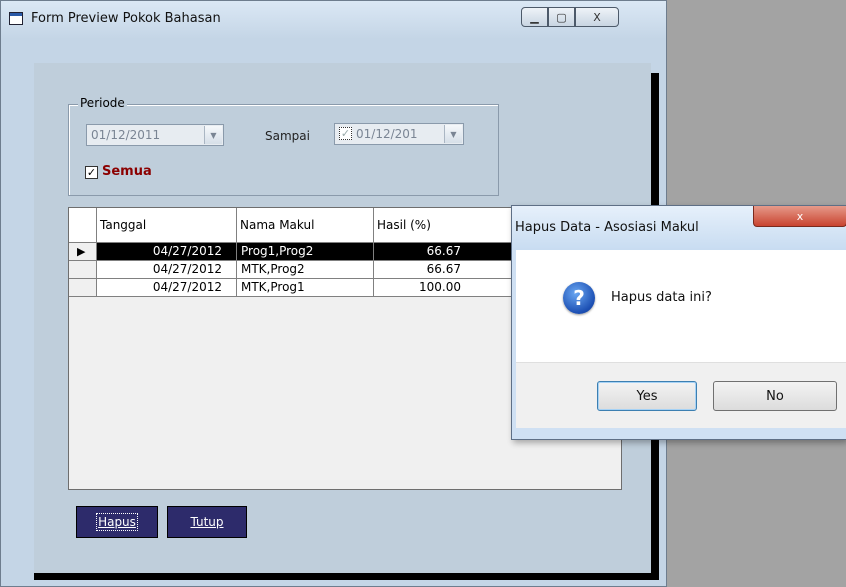 The image size is (846, 587). I want to click on maximize-icon: ▢, so click(561, 17).